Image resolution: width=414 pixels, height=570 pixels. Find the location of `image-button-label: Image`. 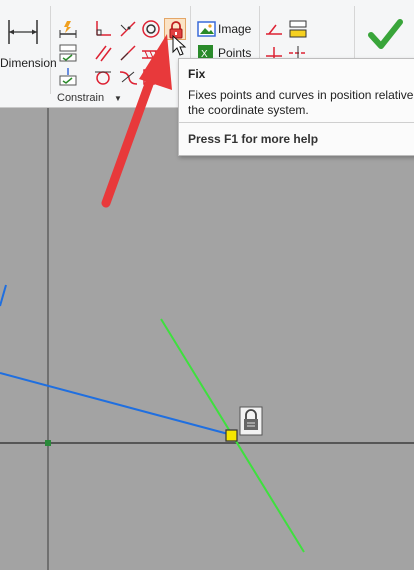

image-button-label: Image is located at coordinates (234, 29).